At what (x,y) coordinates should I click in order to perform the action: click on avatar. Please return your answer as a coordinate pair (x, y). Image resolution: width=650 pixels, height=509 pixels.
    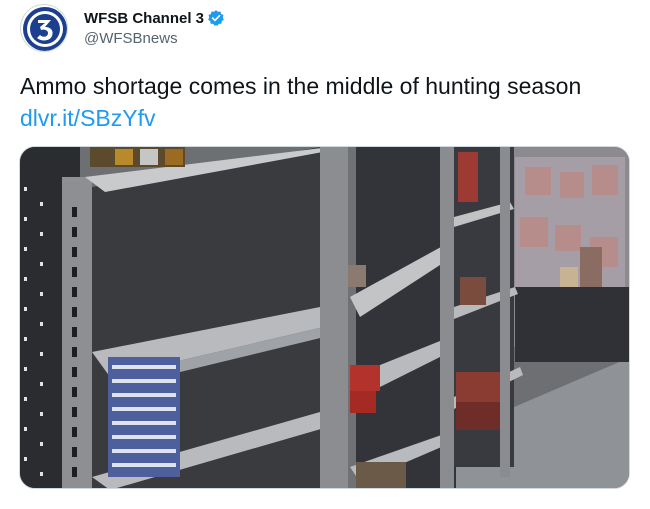
    Looking at the image, I should click on (44, 28).